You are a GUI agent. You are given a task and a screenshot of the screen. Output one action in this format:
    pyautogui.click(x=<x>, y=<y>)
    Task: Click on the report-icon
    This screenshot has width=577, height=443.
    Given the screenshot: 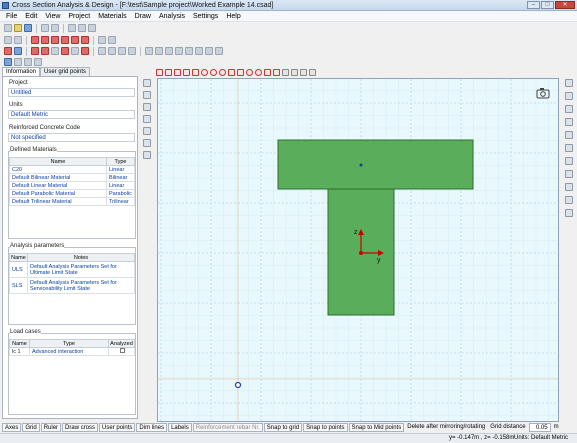 What is the action you would take?
    pyautogui.click(x=8, y=62)
    